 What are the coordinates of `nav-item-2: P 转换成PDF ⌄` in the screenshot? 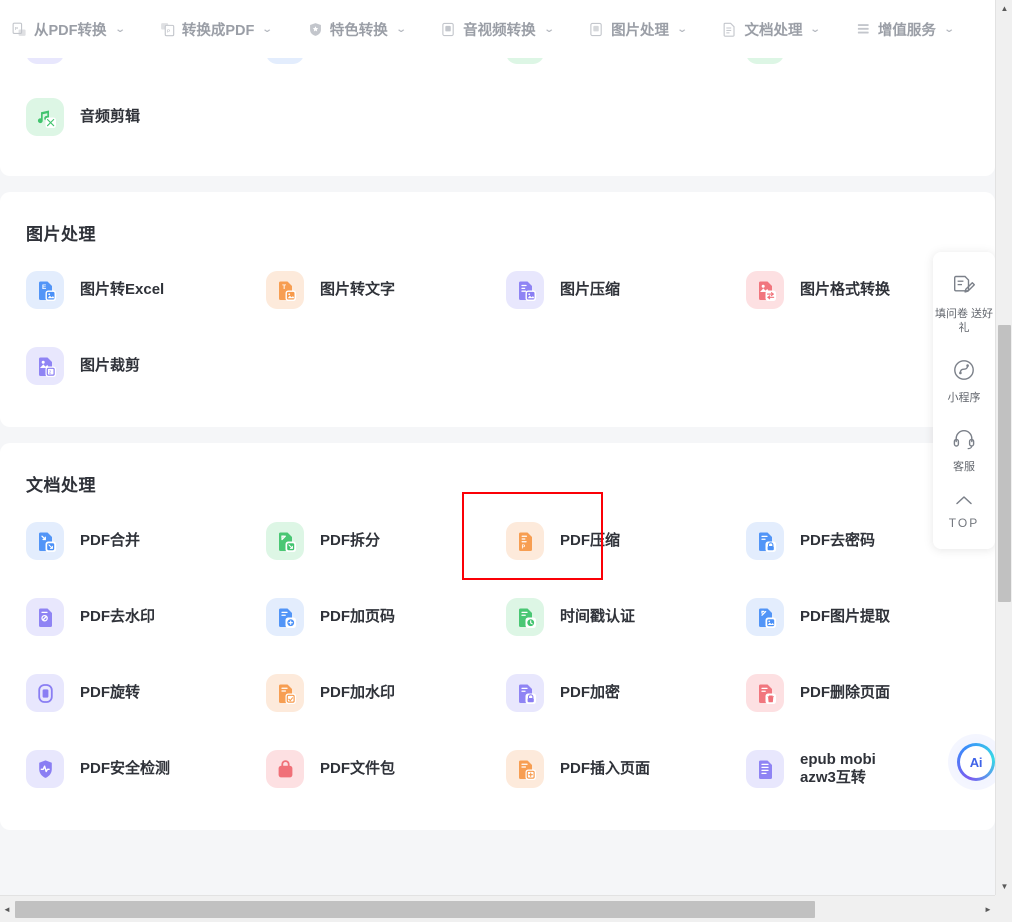 It's located at (216, 29).